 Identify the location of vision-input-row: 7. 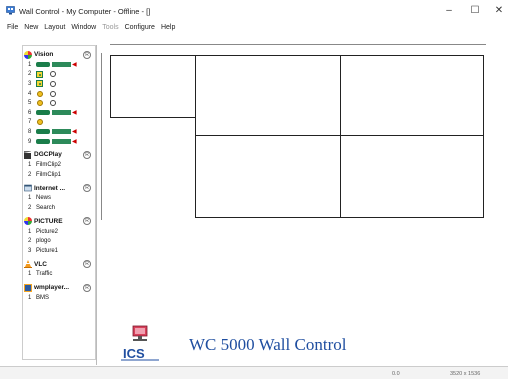
(59, 123).